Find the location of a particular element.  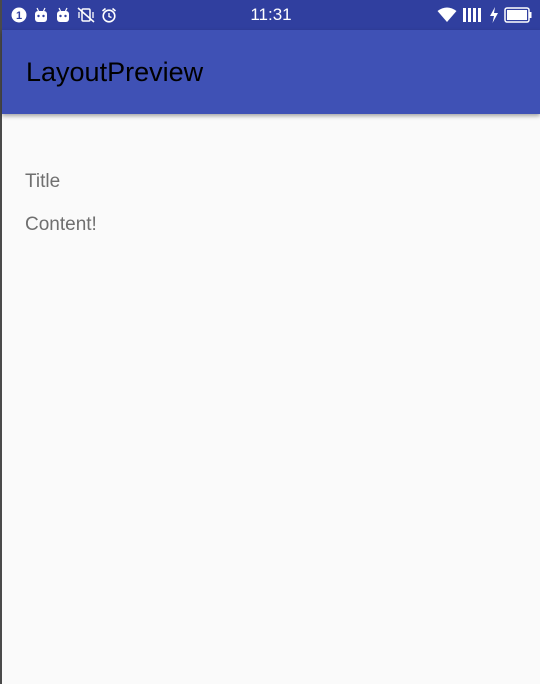

status-icons-right is located at coordinates (484, 15).